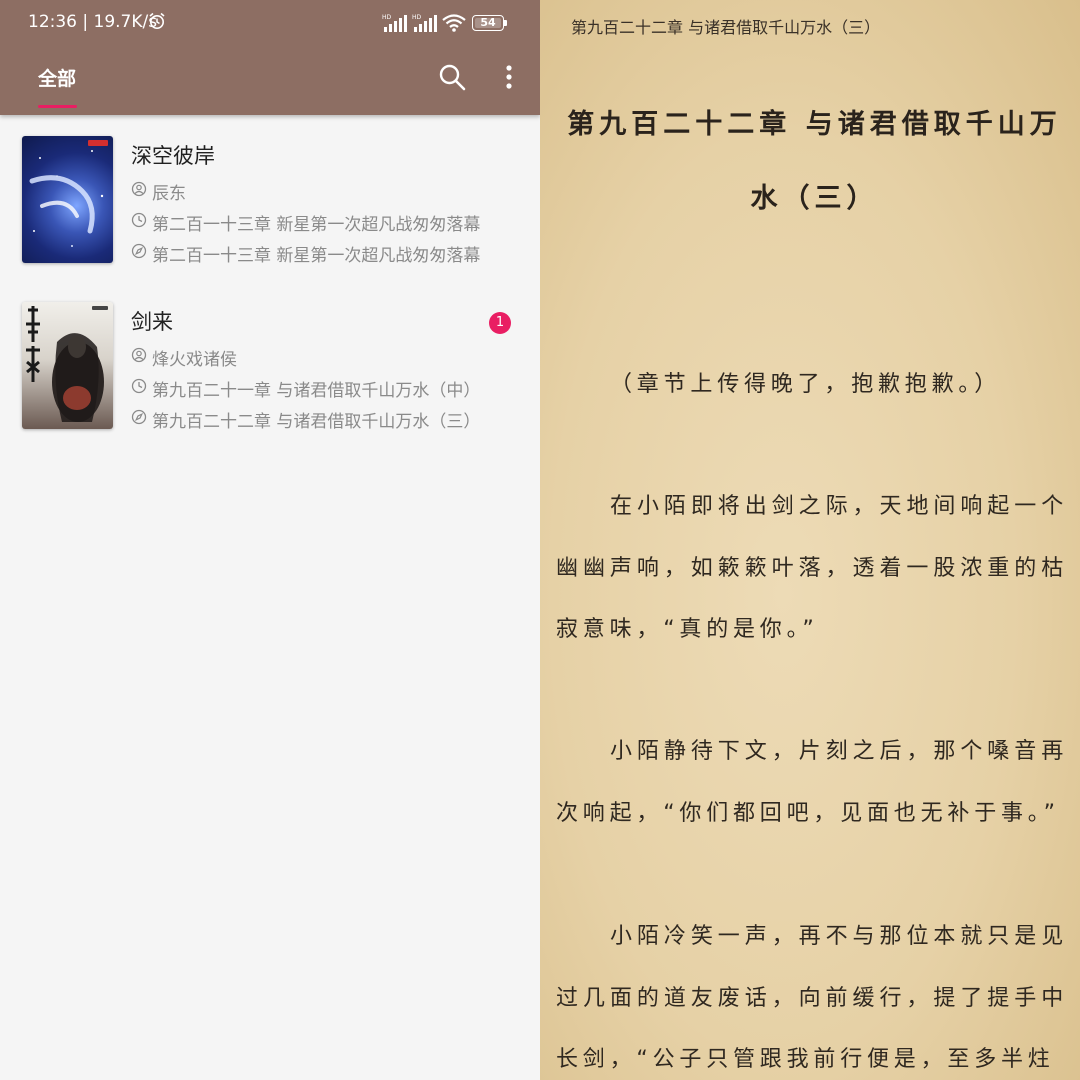 This screenshot has width=1080, height=1080. Describe the element at coordinates (157, 20) in the screenshot. I see `alarm-icon` at that location.